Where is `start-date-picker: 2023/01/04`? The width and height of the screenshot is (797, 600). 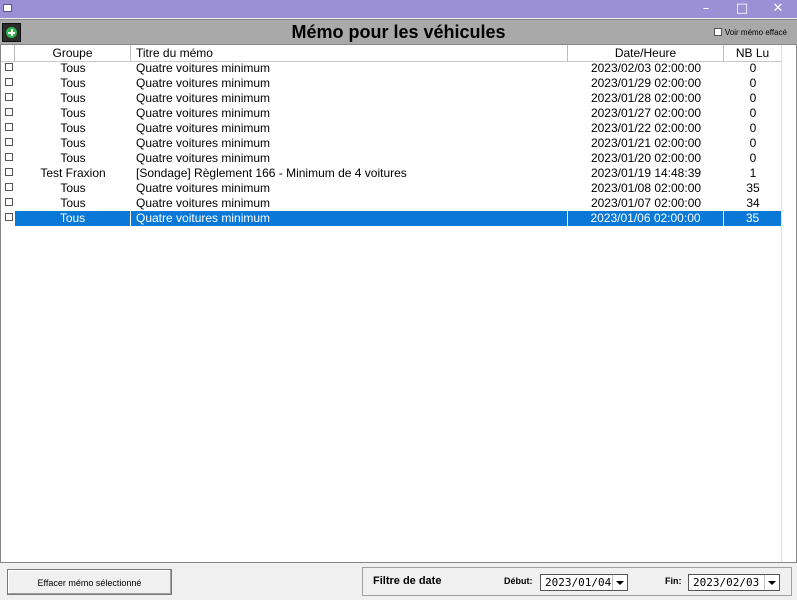
start-date-picker: 2023/01/04 is located at coordinates (584, 582).